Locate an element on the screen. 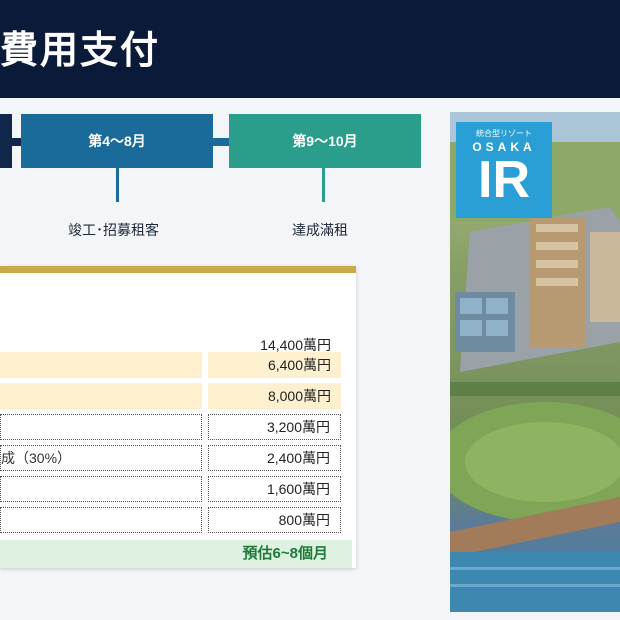 The height and width of the screenshot is (620, 620). cost-row: 8,000萬円 is located at coordinates (178, 397).